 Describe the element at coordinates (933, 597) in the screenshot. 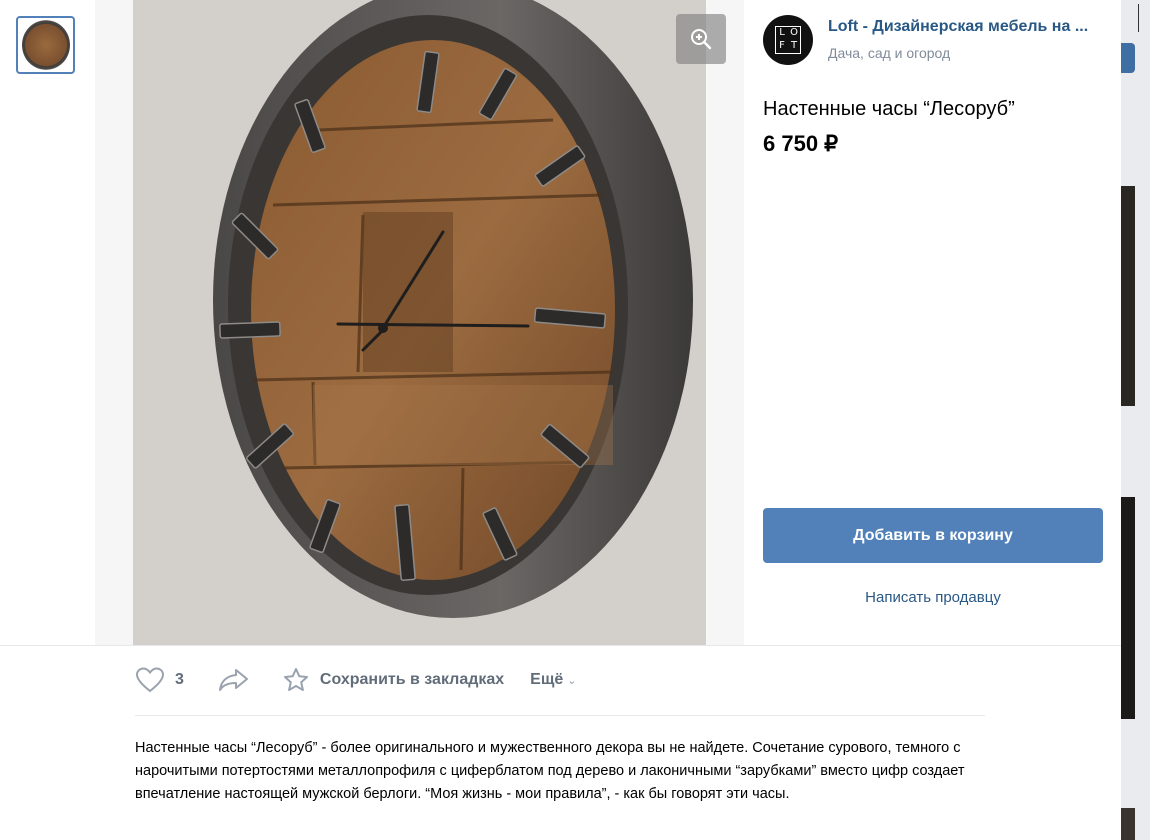

I see `write-seller-link: Написать продавцу` at that location.